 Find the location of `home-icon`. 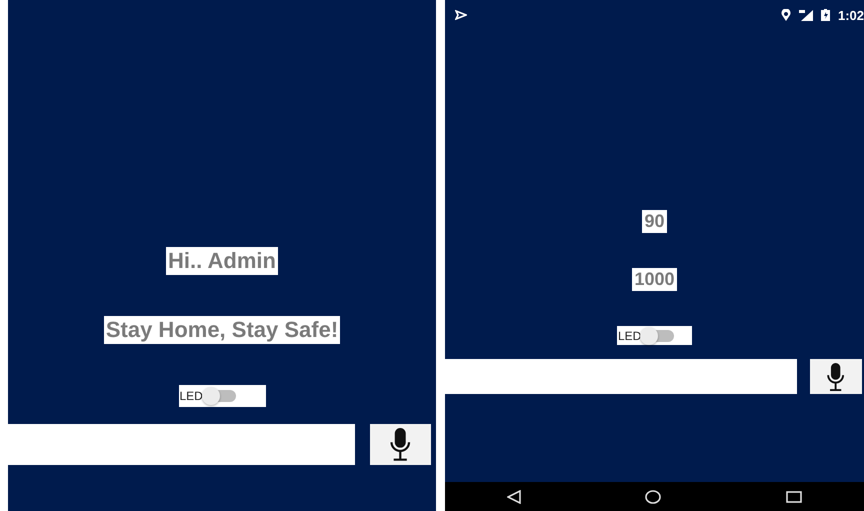

home-icon is located at coordinates (653, 497).